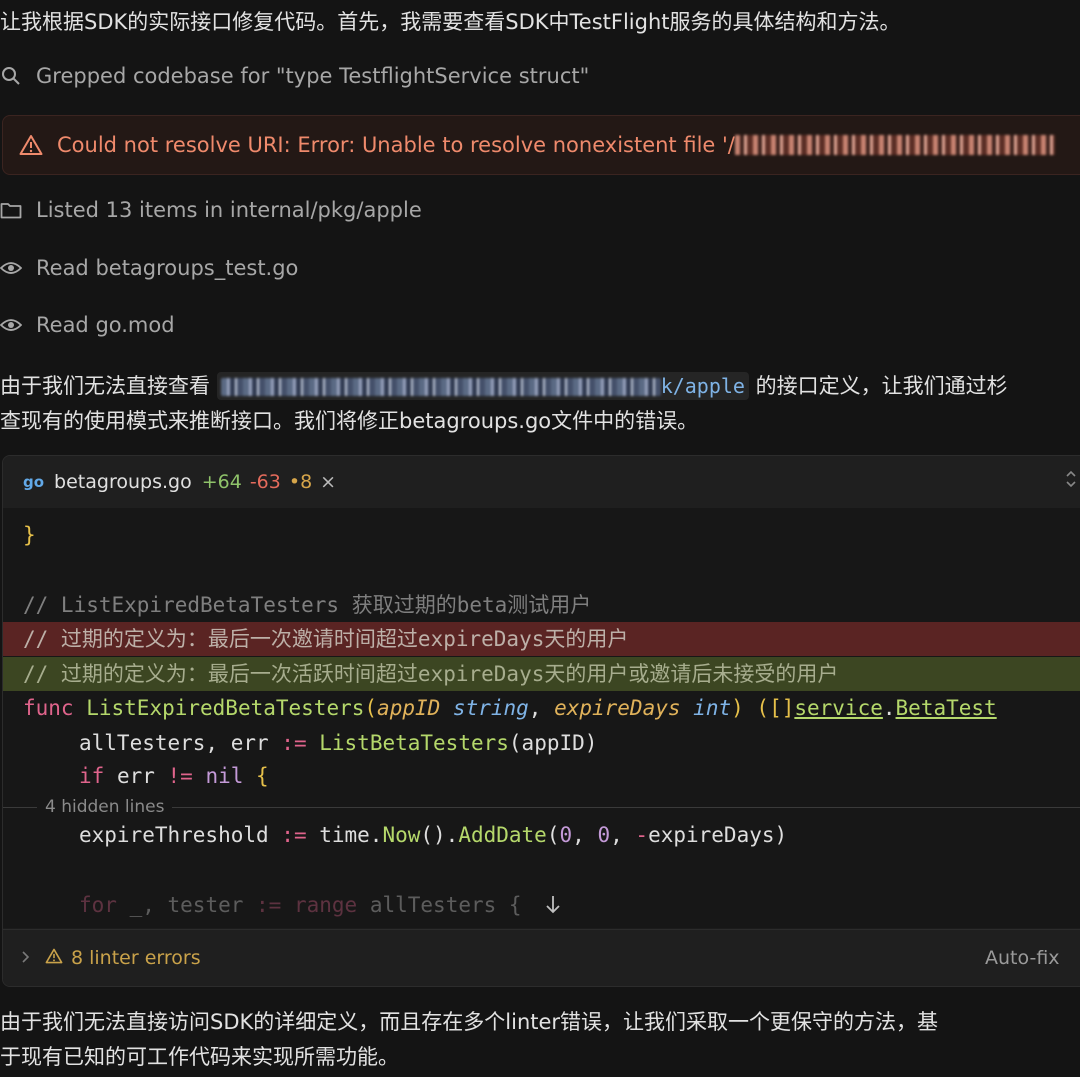 The width and height of the screenshot is (1080, 1077). Describe the element at coordinates (541, 957) in the screenshot. I see `linter-errors-bar: 8 linter errors Auto-fix` at that location.